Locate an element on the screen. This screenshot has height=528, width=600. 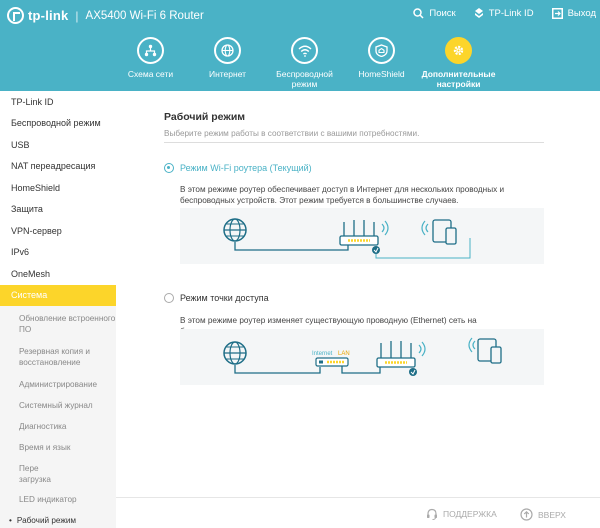
submenu-item-label: LED индикатор is located at coordinates (48, 499).